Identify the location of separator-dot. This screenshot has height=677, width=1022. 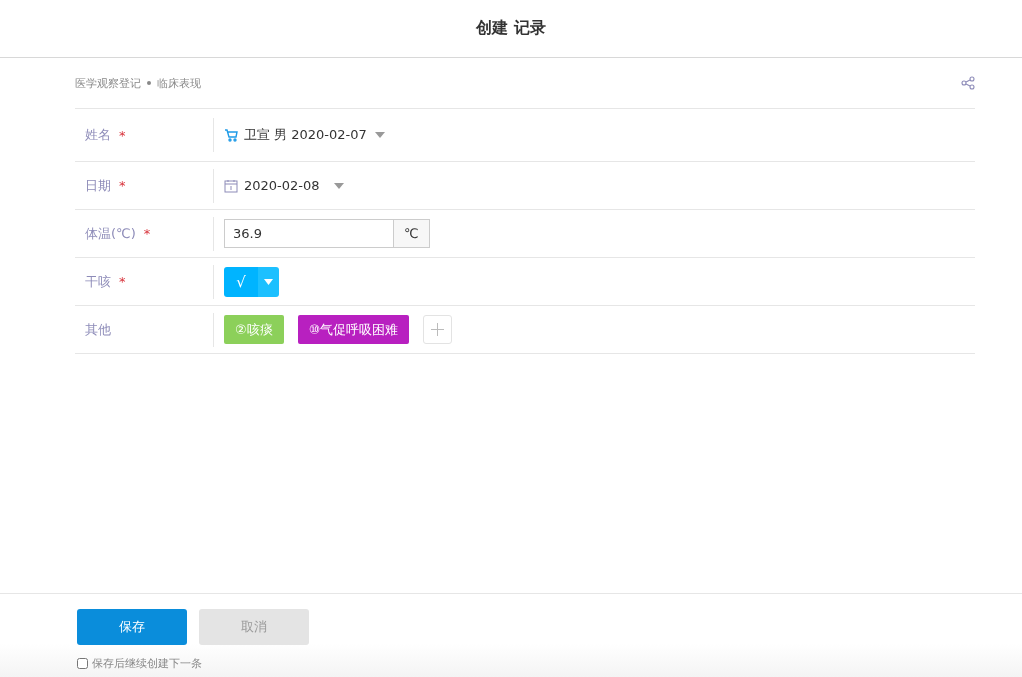
(149, 83).